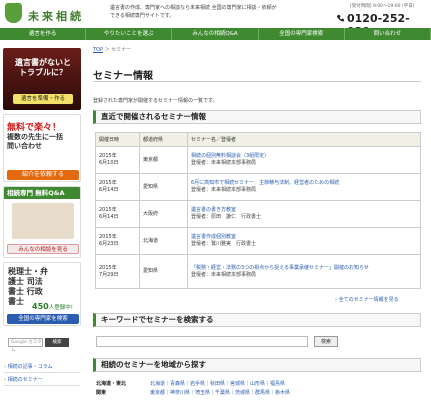 The width and height of the screenshot is (431, 400). What do you see at coordinates (224, 244) in the screenshot?
I see `seminar-speaker: 登壇者：鷲川雅実 行政書士` at bounding box center [224, 244].